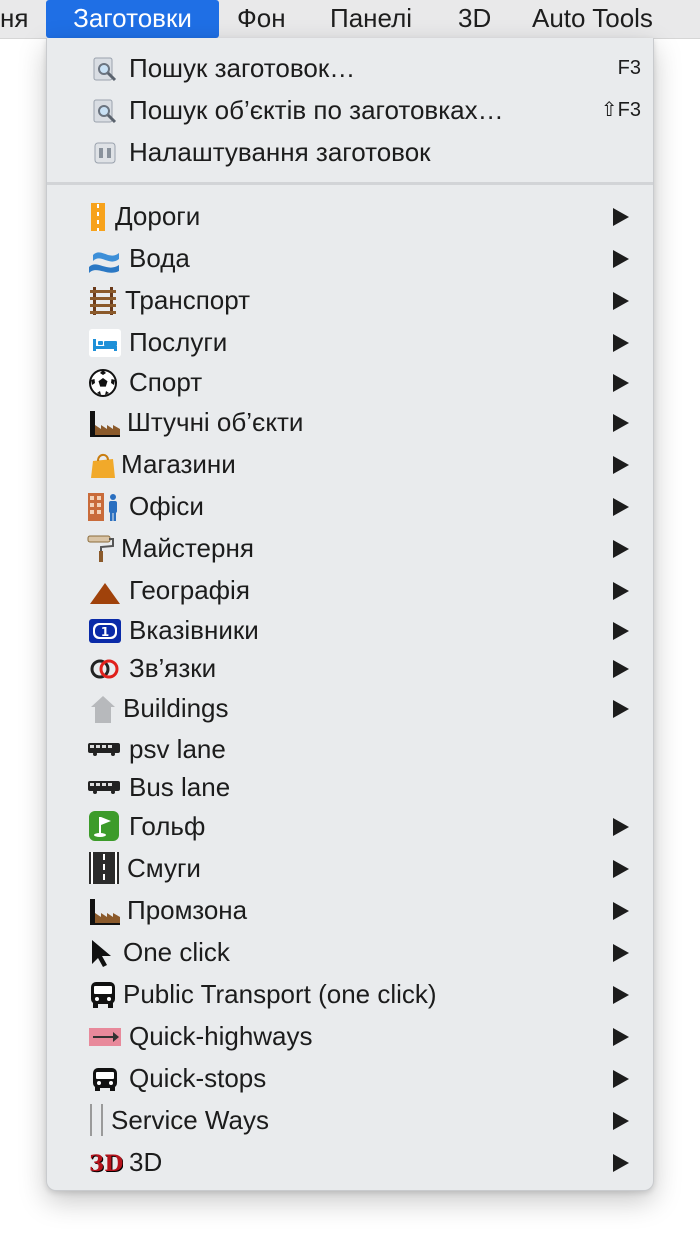 This screenshot has width=700, height=1246. I want to click on menu-item-label: Географія, so click(189, 590).